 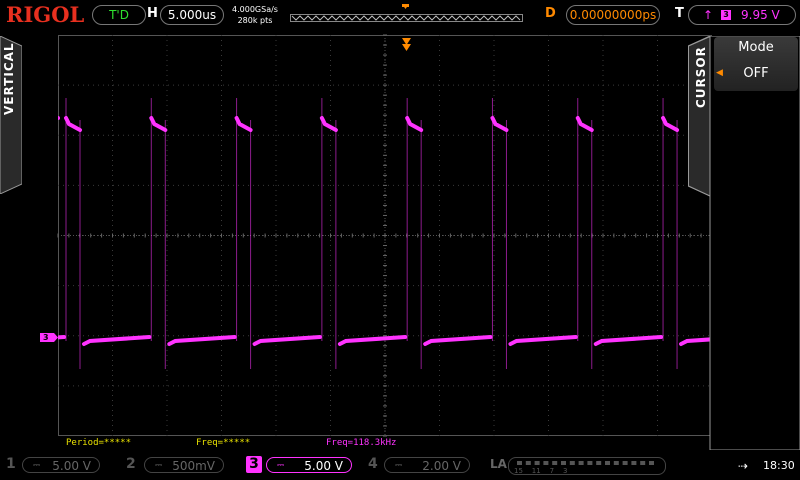 What do you see at coordinates (71, 466) in the screenshot?
I see `ch1-scale: 5.00 V` at bounding box center [71, 466].